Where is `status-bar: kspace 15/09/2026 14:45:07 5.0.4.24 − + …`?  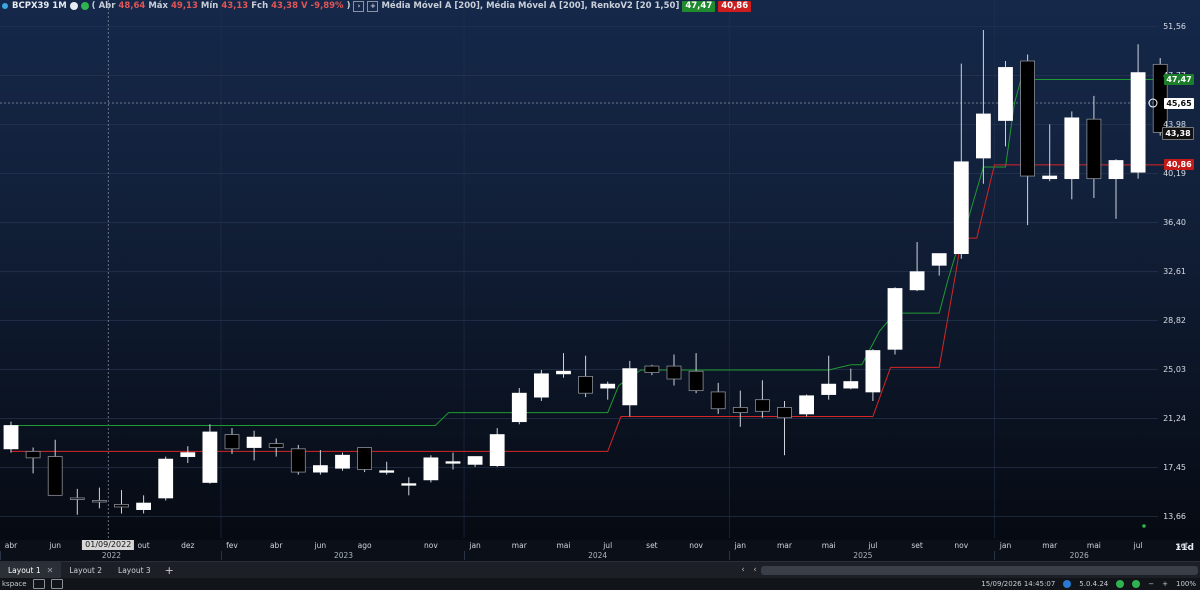 status-bar: kspace 15/09/2026 14:45:07 5.0.4.24 − + … is located at coordinates (600, 584).